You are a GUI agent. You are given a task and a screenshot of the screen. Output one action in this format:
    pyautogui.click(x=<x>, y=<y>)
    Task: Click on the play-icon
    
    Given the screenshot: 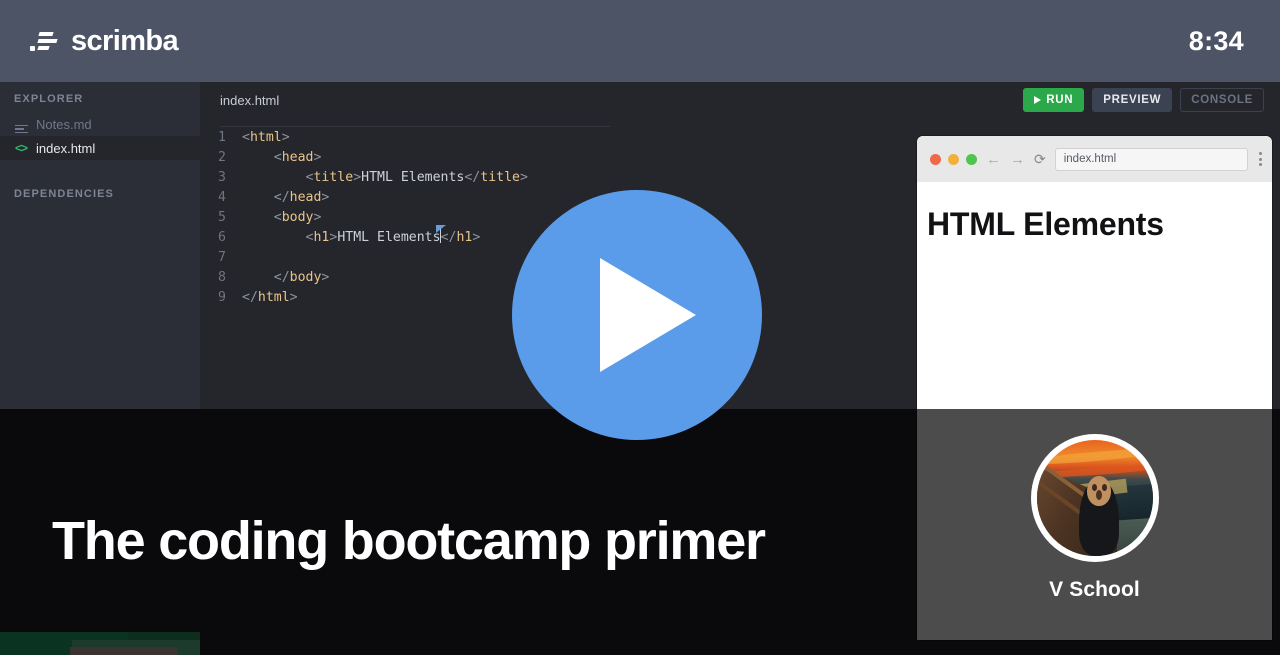 What is the action you would take?
    pyautogui.click(x=1038, y=100)
    